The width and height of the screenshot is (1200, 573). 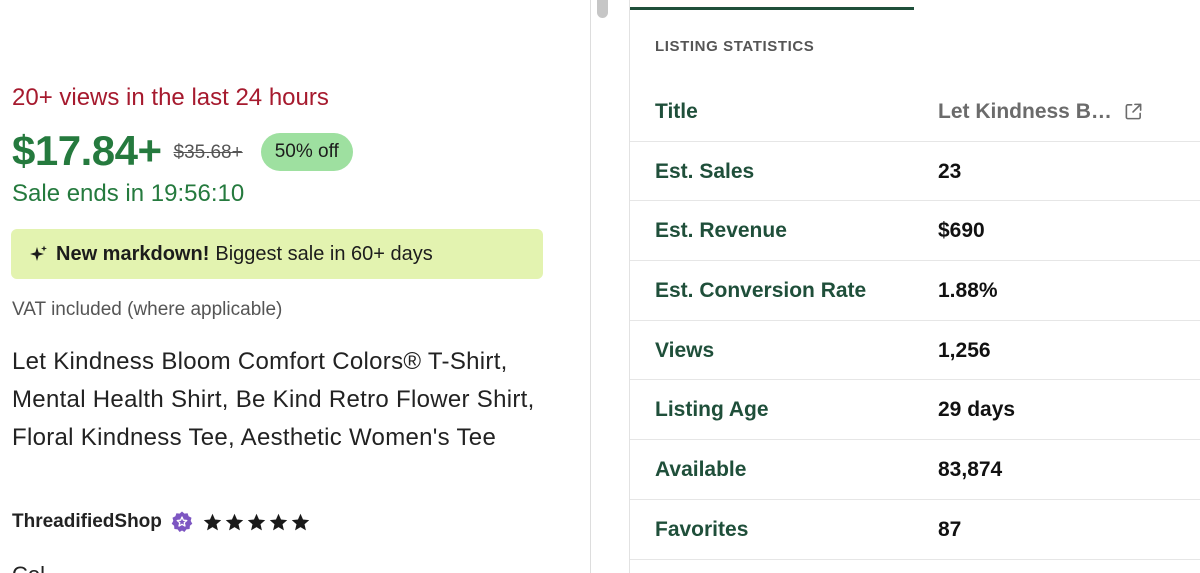 I want to click on shop-row: ThreadifiedShop, so click(x=161, y=522).